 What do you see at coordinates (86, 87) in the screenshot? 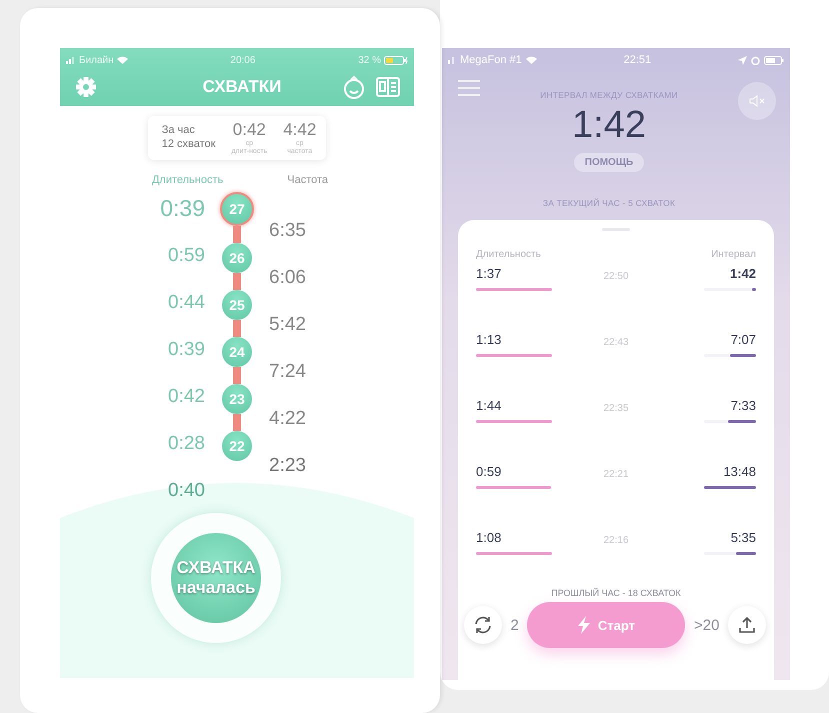
I see `settings-icon` at bounding box center [86, 87].